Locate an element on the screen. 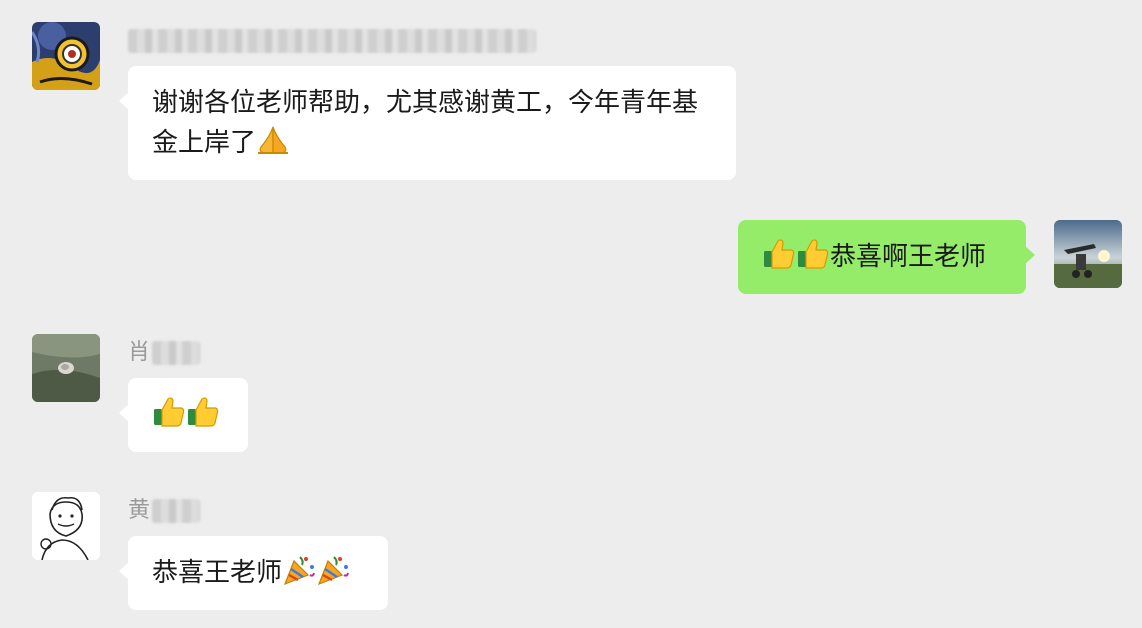 Image resolution: width=1142 pixels, height=628 pixels. sender-name-xiao: 肖 is located at coordinates (164, 353).